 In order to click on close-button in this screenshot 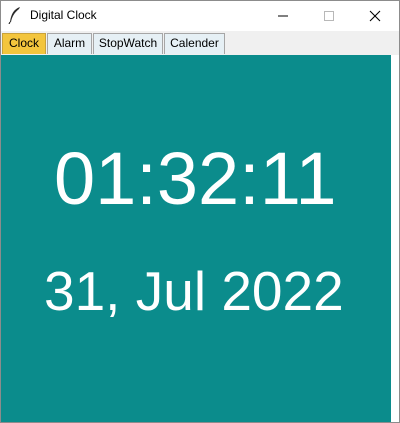, I will do `click(375, 16)`.